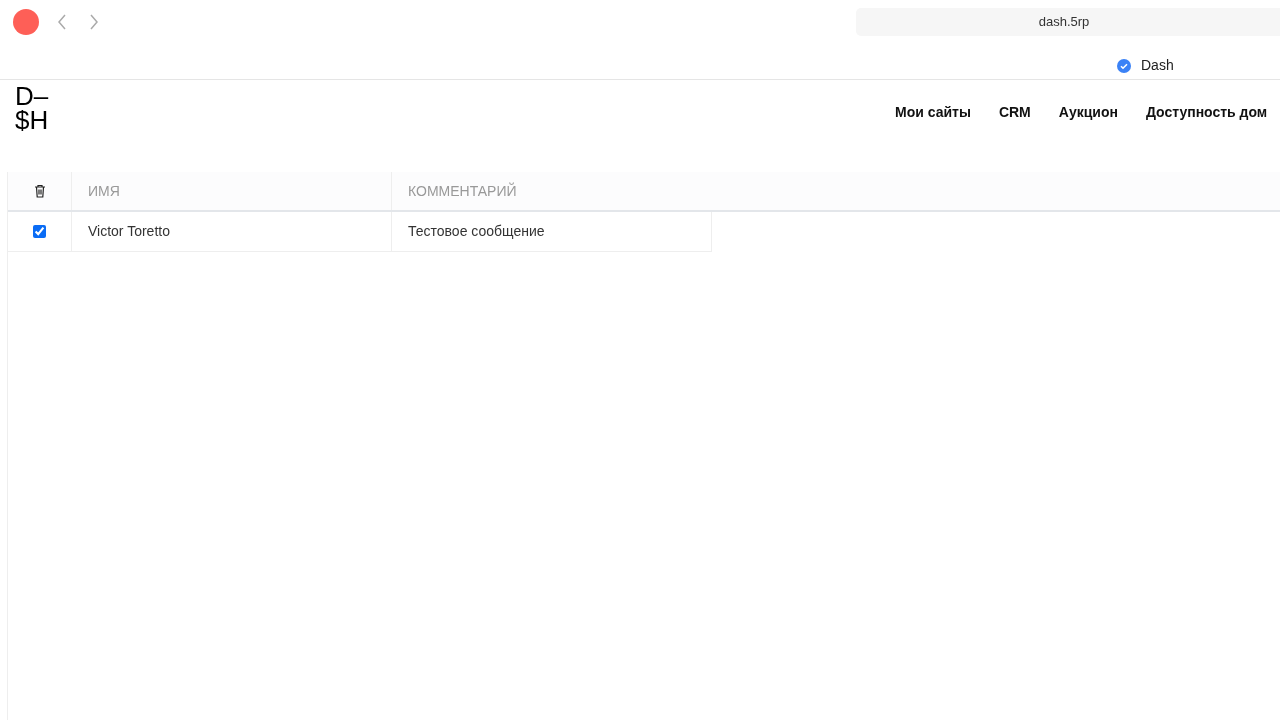 The image size is (1280, 720). I want to click on column-header: КОММЕНТАРИЙ, so click(462, 191).